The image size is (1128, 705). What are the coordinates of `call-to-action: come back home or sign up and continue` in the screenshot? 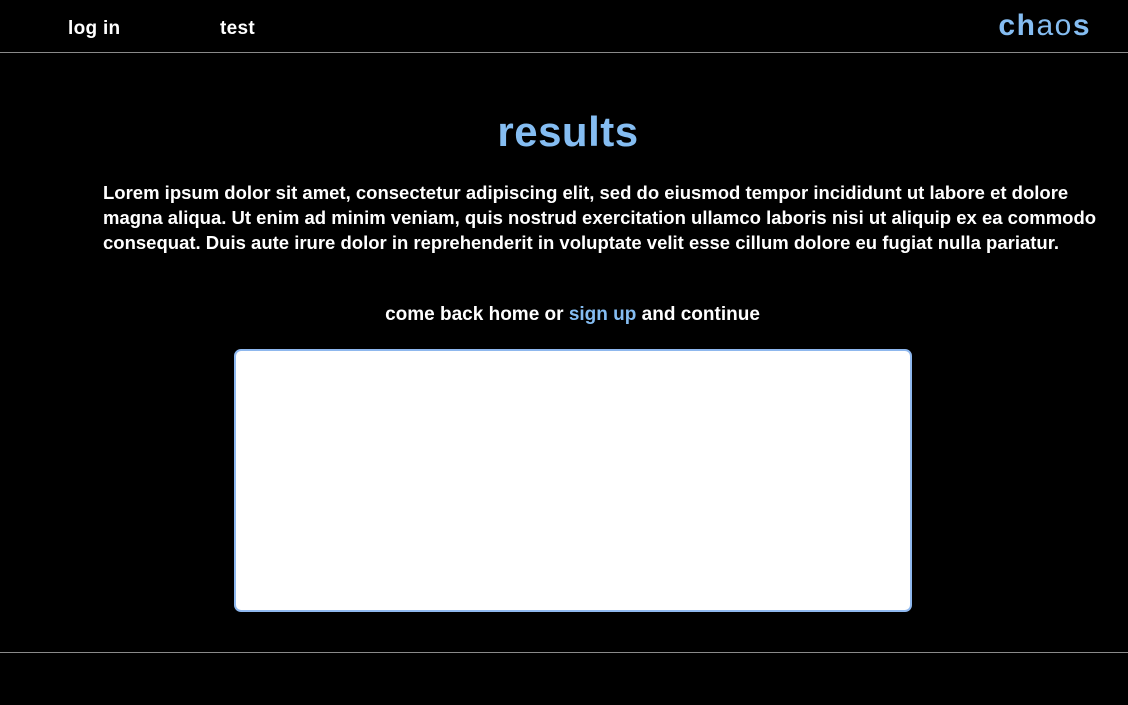 It's located at (564, 315).